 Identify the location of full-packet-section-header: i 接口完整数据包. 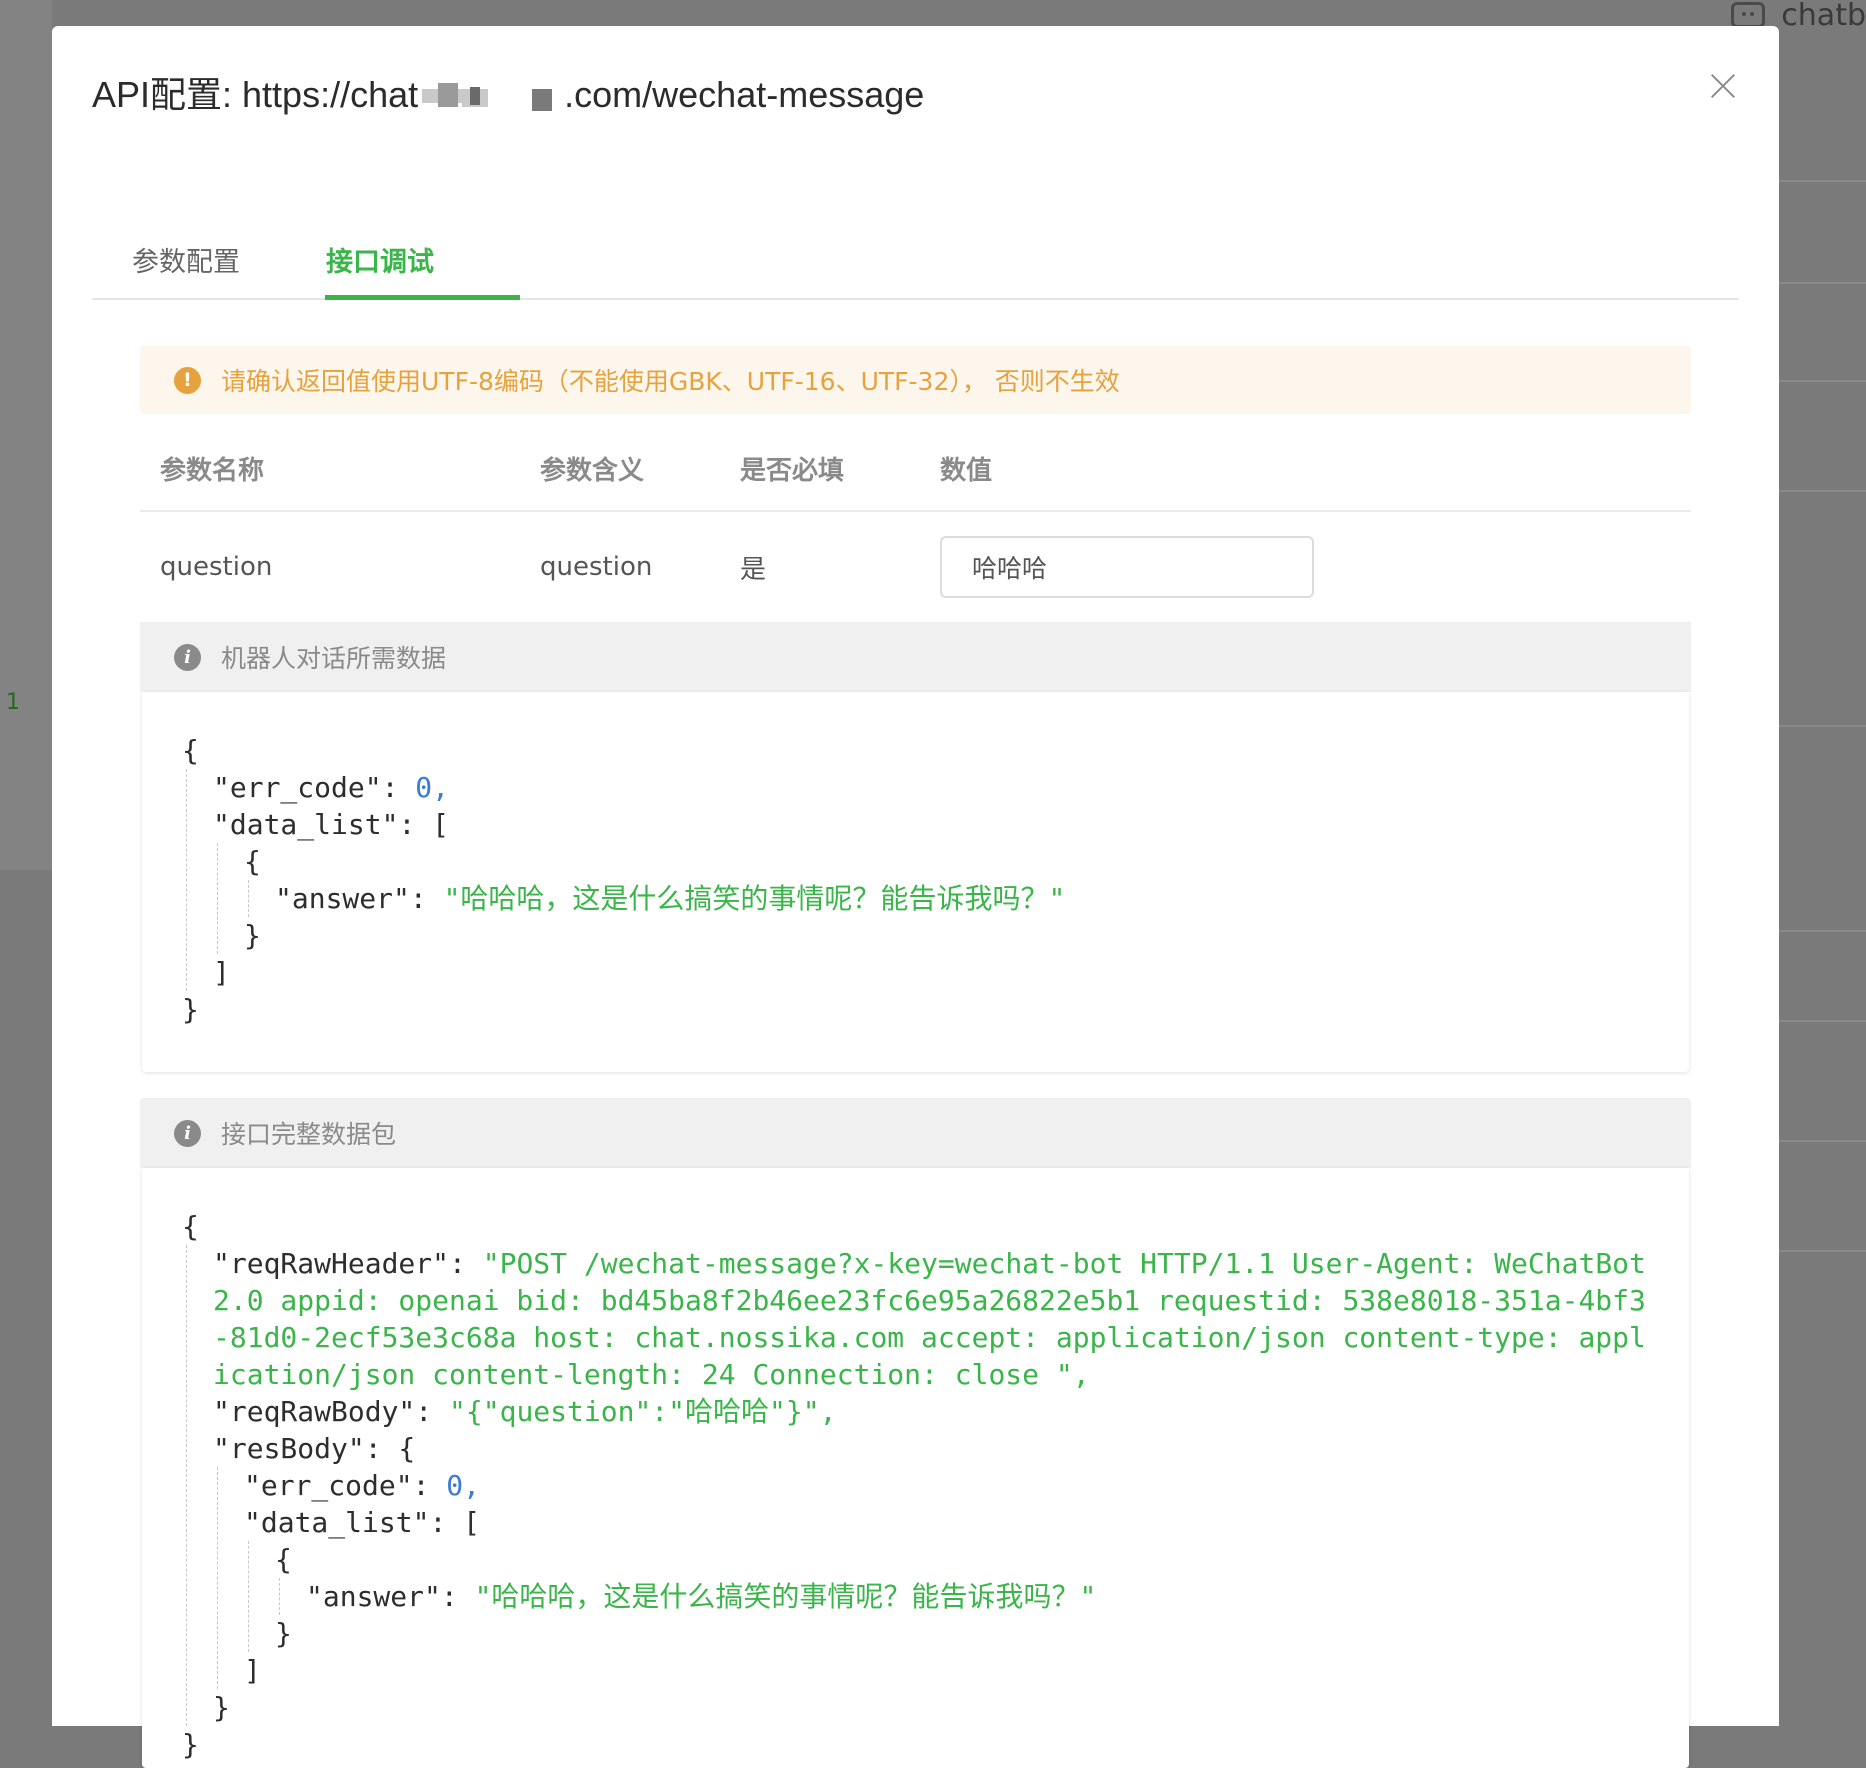
(915, 1133).